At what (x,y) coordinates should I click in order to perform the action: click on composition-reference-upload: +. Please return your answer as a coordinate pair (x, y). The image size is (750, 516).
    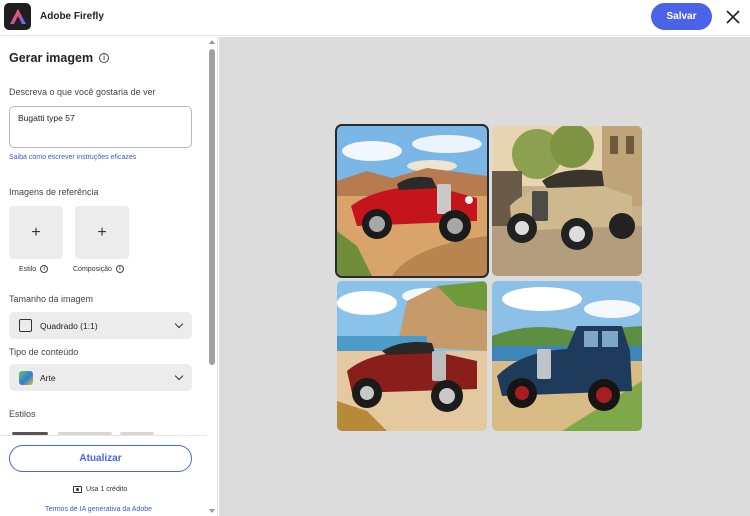
    Looking at the image, I should click on (102, 232).